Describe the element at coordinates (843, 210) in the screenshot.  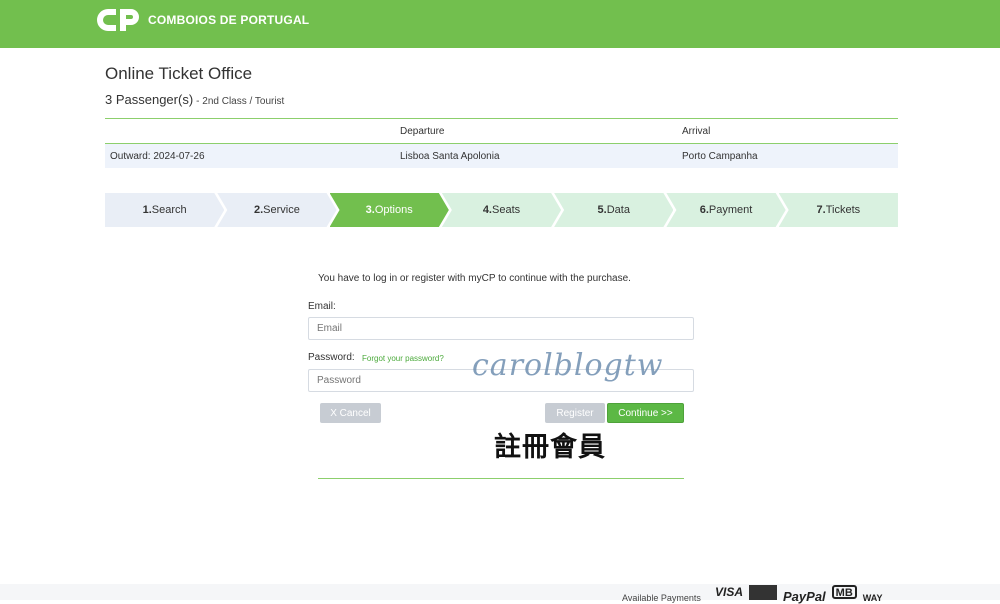
I see `step-label: Tickets` at that location.